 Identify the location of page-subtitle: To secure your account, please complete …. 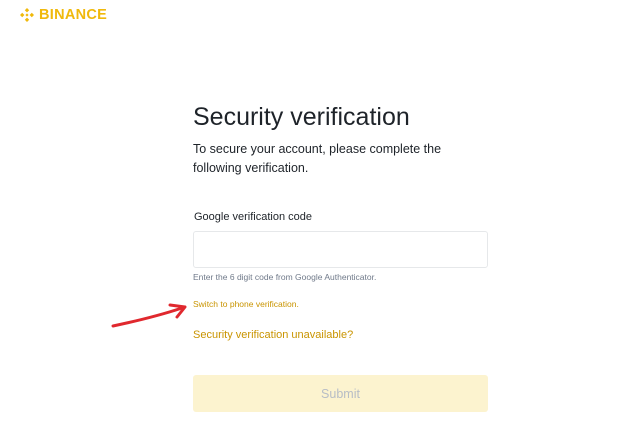
(317, 158).